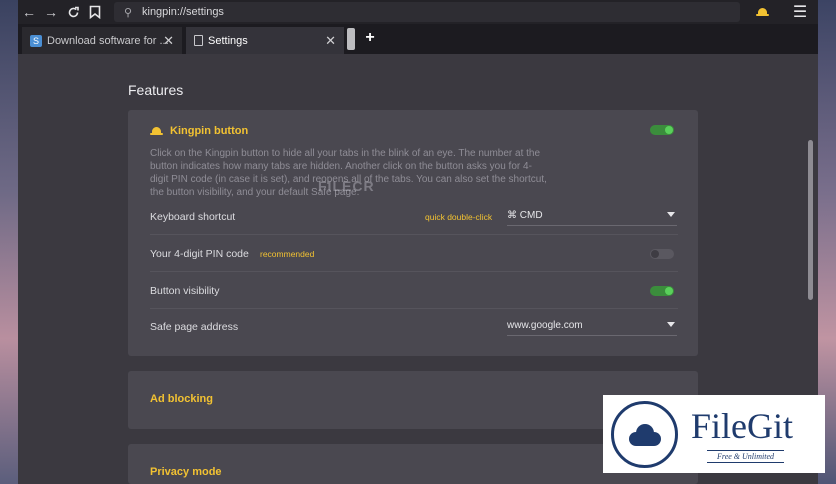 Image resolution: width=836 pixels, height=484 pixels. I want to click on address-url: kingpin://settings, so click(183, 12).